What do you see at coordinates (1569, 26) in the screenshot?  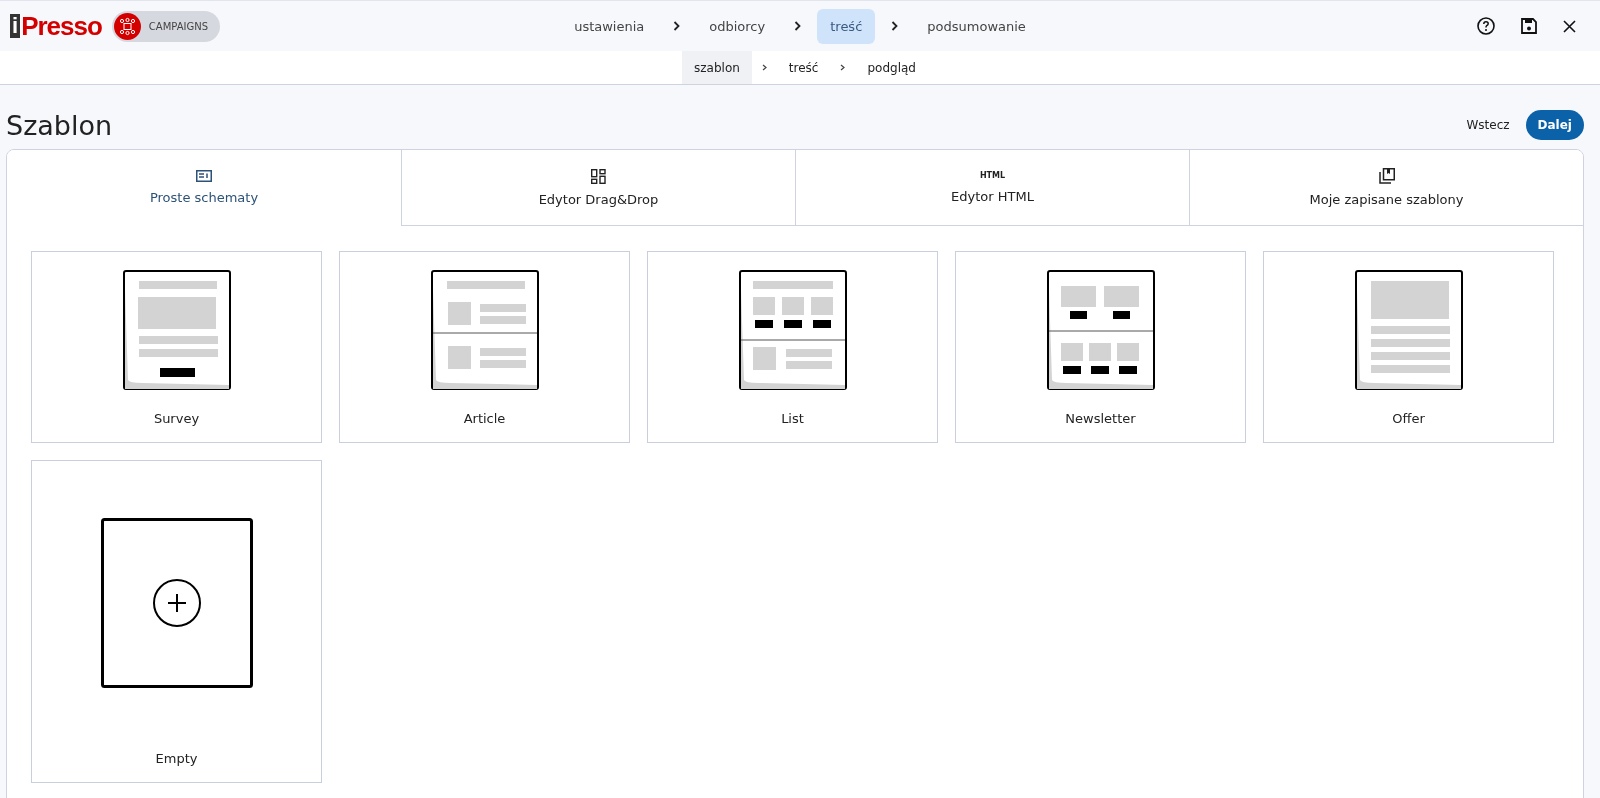 I see `close-icon` at bounding box center [1569, 26].